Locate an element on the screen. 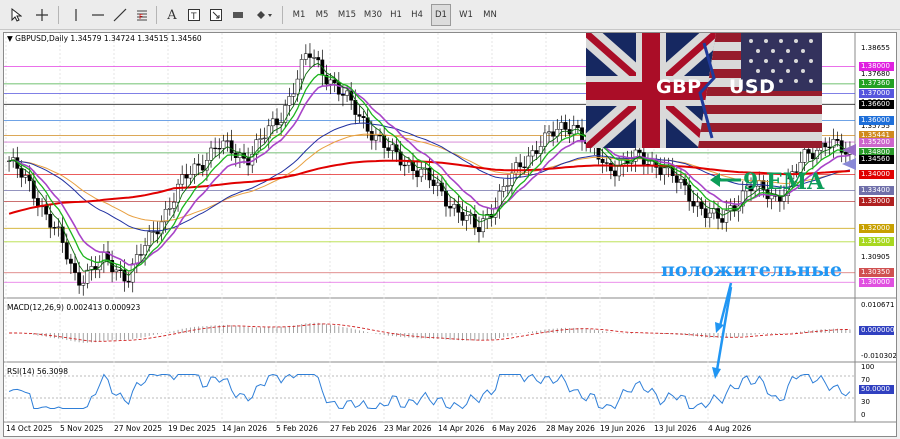  date-axis-label: 6 May 2026 is located at coordinates (514, 428).